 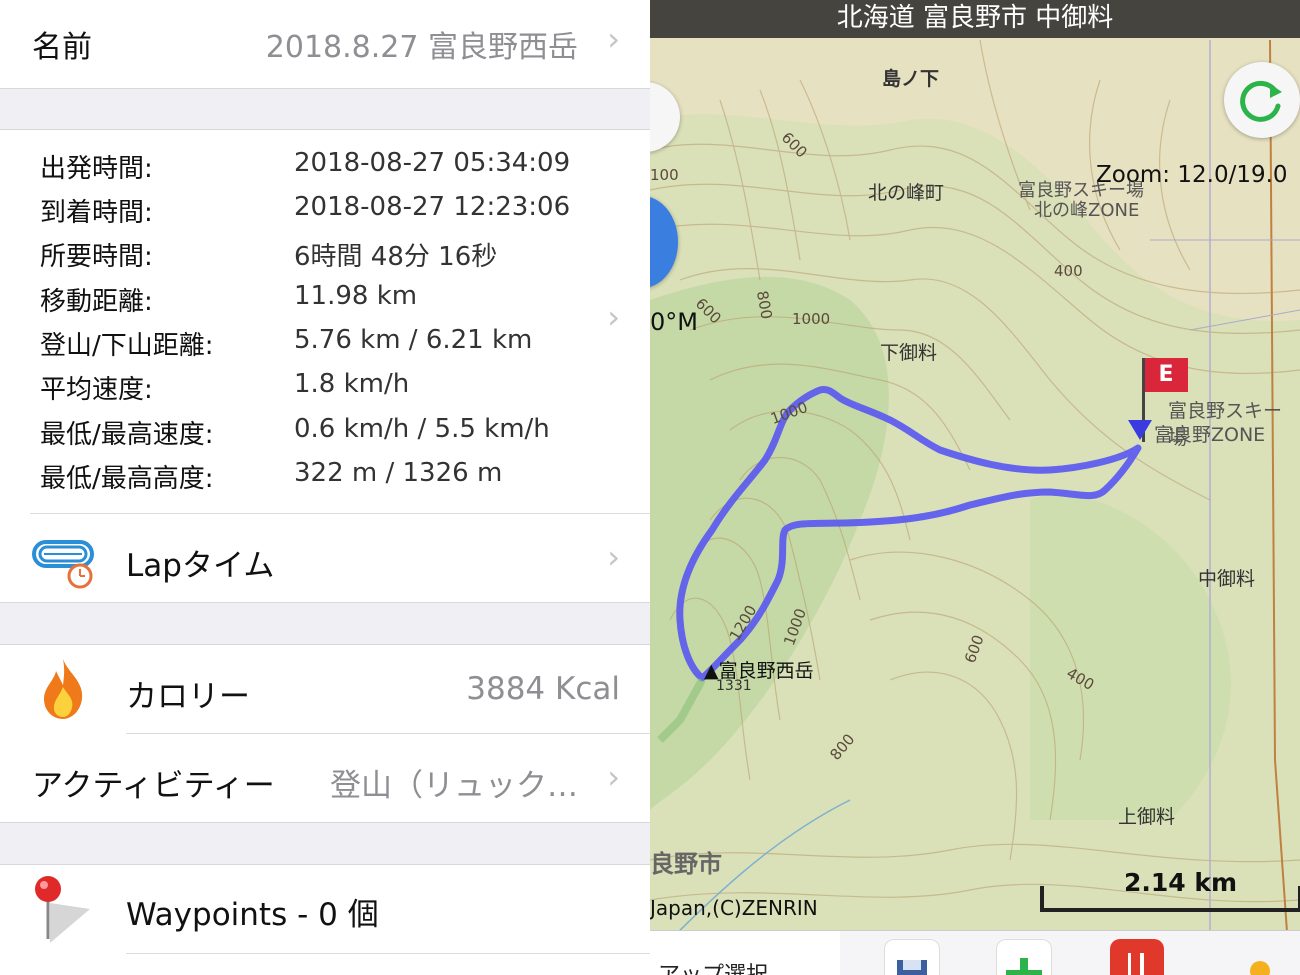 What do you see at coordinates (906, 193) in the screenshot?
I see `place-label: 北の峰町` at bounding box center [906, 193].